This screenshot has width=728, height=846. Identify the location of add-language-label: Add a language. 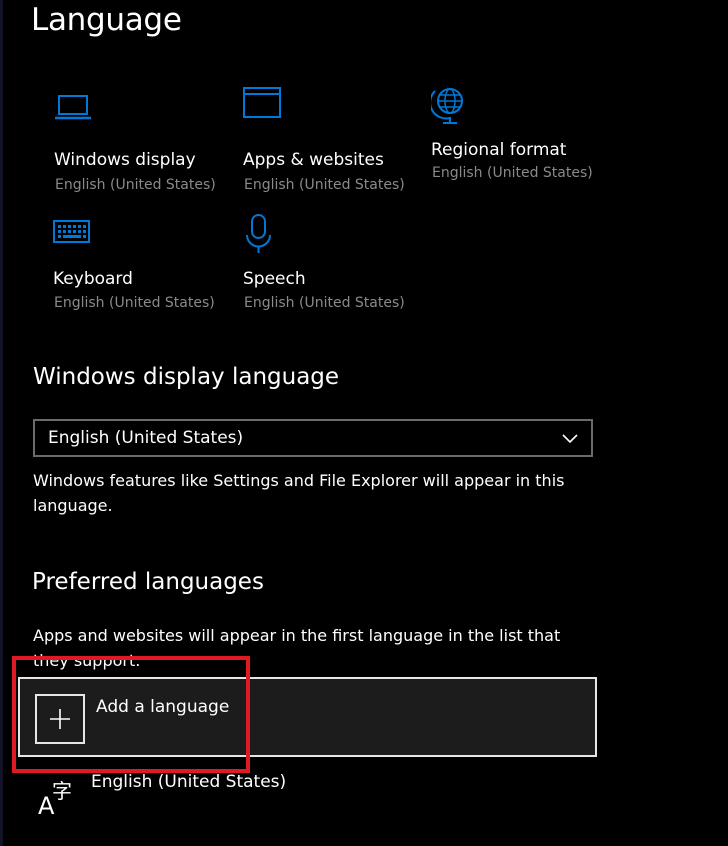
(163, 707).